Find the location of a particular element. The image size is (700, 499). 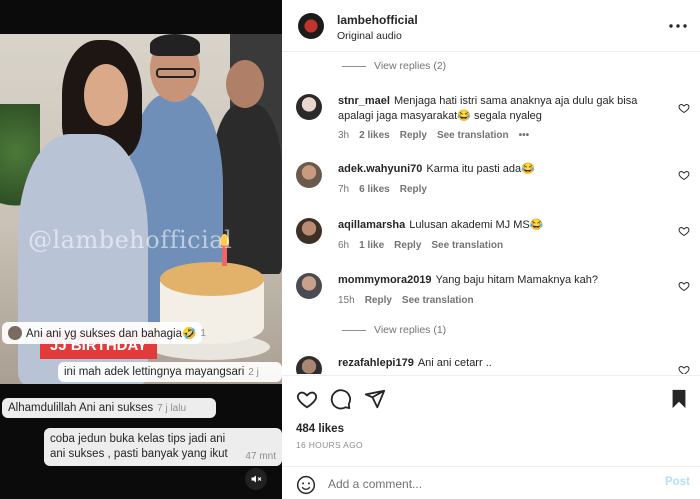

cake-top is located at coordinates (212, 279).